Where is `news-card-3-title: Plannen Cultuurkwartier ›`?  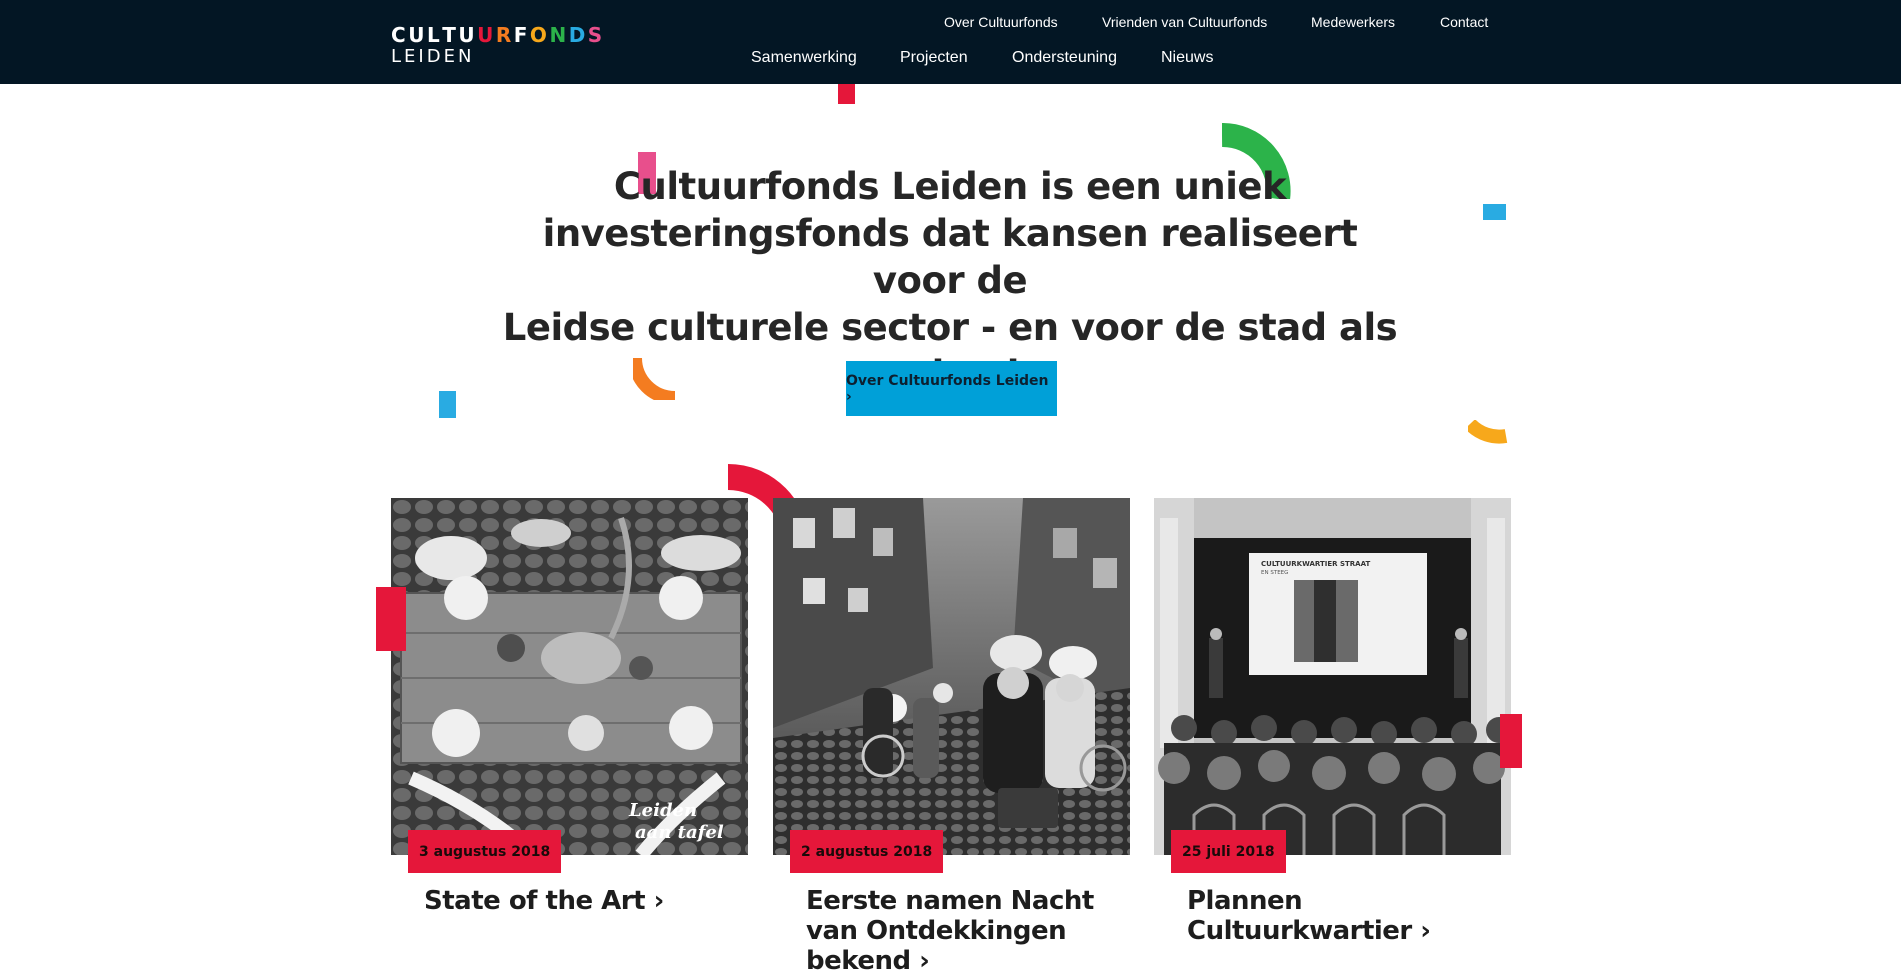
news-card-3-title: Plannen Cultuurkwartier › is located at coordinates (1337, 916).